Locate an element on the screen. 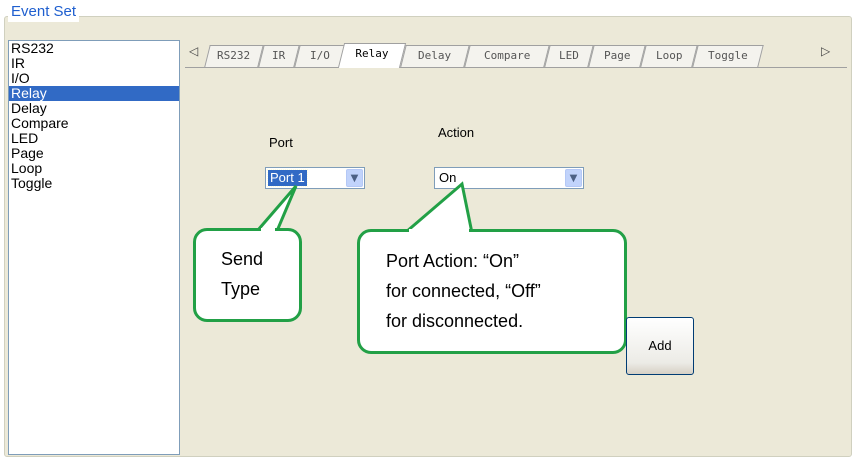  action-select-value: On is located at coordinates (448, 177).